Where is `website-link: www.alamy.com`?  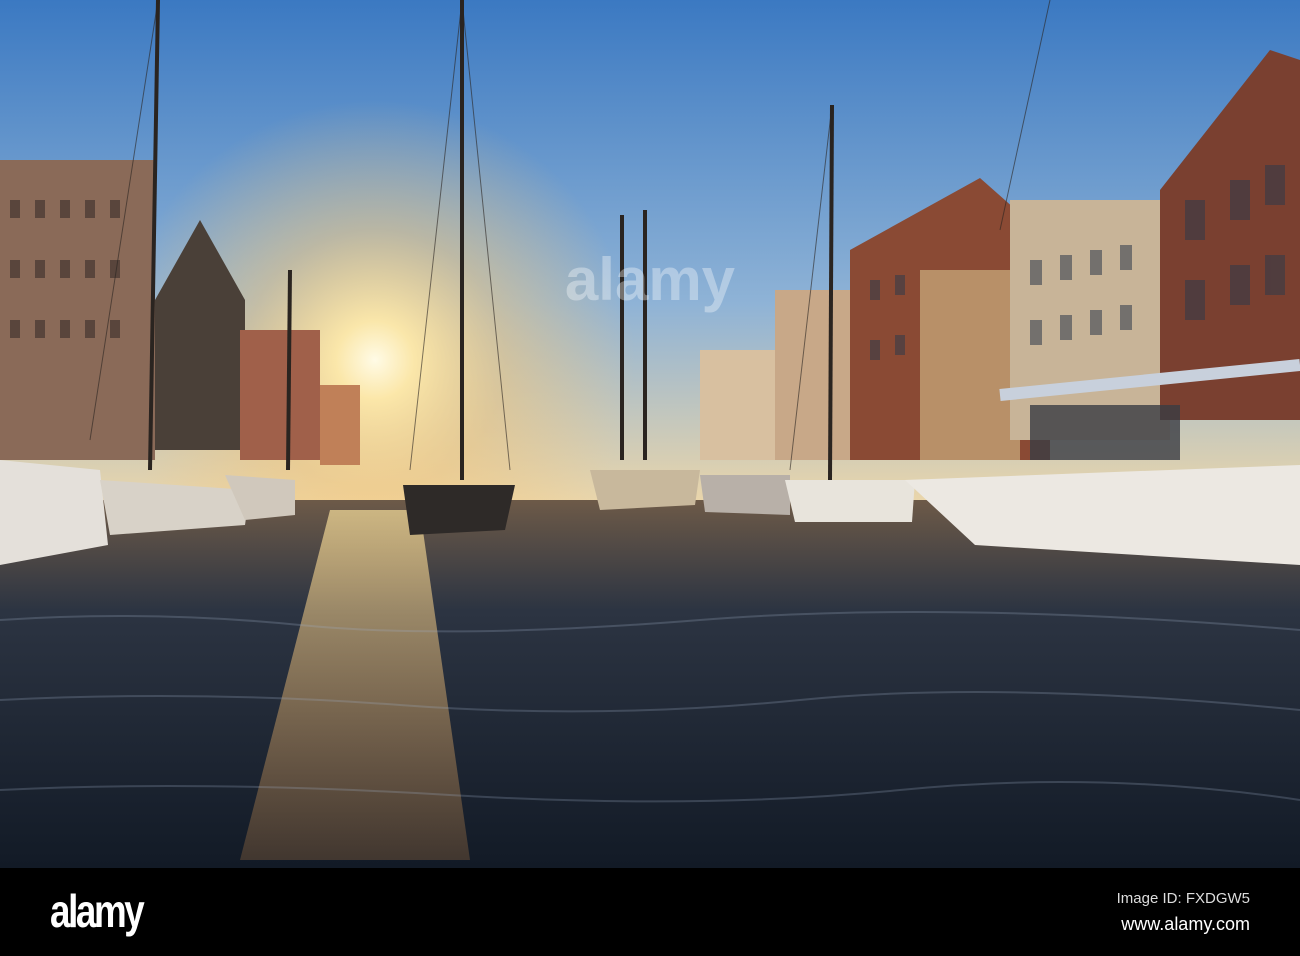 website-link: www.alamy.com is located at coordinates (1185, 924).